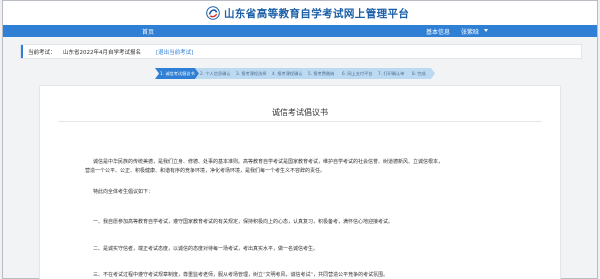 The image size is (600, 279). What do you see at coordinates (317, 14) in the screenshot?
I see `site-title: 山东省高等教育自学考试网上管理平台` at bounding box center [317, 14].